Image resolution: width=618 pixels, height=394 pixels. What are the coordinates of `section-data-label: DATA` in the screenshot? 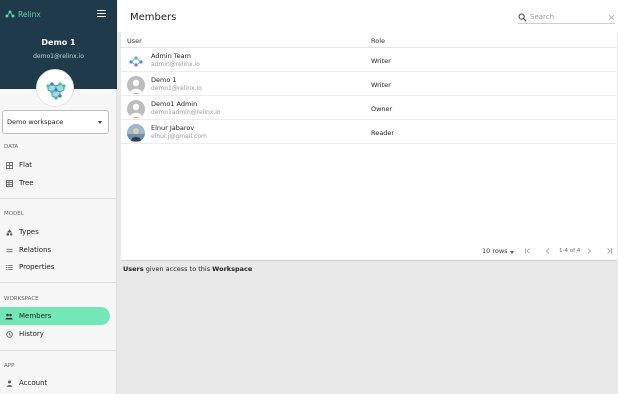 It's located at (11, 147).